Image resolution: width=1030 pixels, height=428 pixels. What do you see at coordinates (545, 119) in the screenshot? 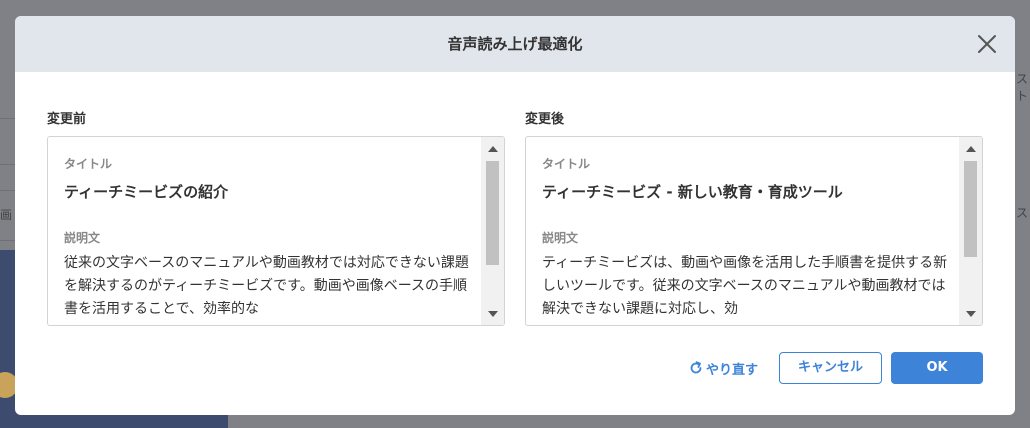
I see `after-heading: 変更後` at bounding box center [545, 119].